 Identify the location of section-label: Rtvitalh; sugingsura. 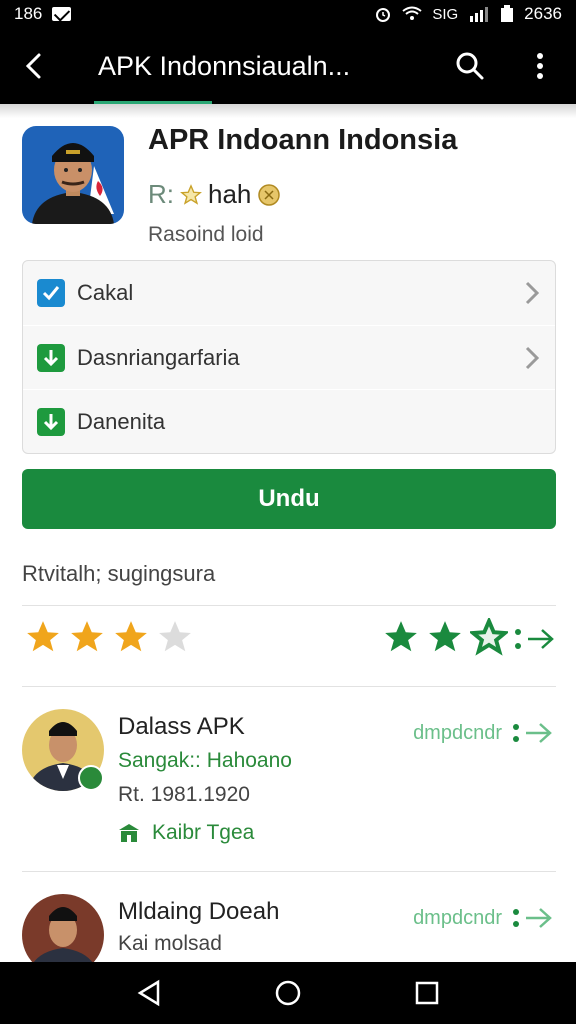
(119, 573).